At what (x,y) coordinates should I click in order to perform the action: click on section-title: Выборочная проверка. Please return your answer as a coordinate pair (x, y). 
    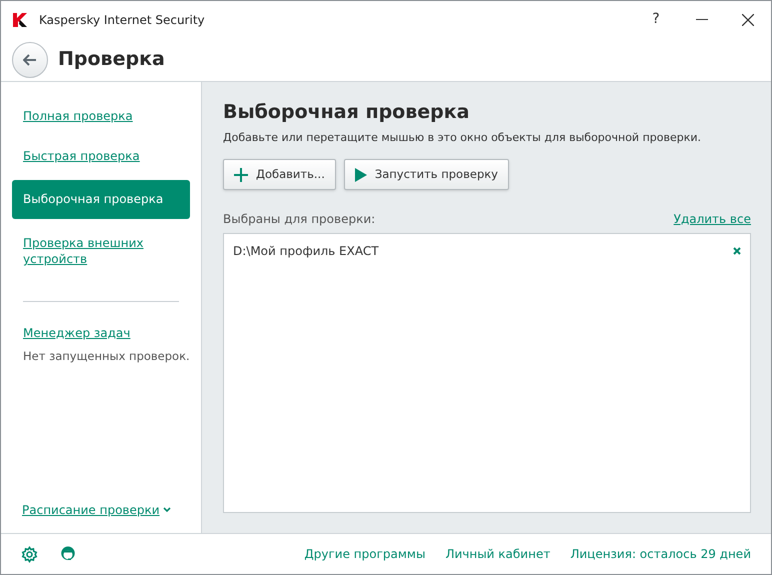
    Looking at the image, I should click on (346, 112).